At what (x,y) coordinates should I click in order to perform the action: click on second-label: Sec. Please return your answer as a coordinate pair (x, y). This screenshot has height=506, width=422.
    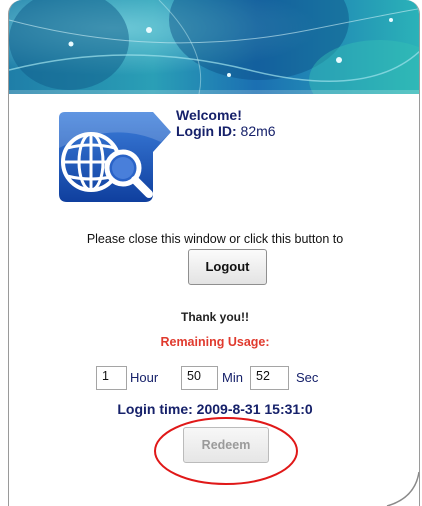
    Looking at the image, I should click on (307, 377).